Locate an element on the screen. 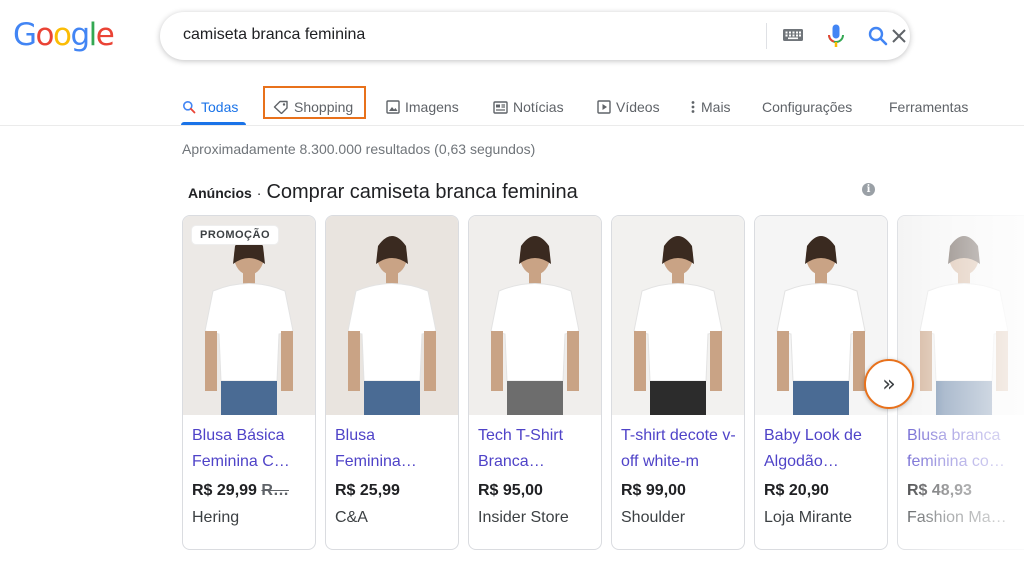 The width and height of the screenshot is (1024, 561). logo-letter: l is located at coordinates (93, 35).